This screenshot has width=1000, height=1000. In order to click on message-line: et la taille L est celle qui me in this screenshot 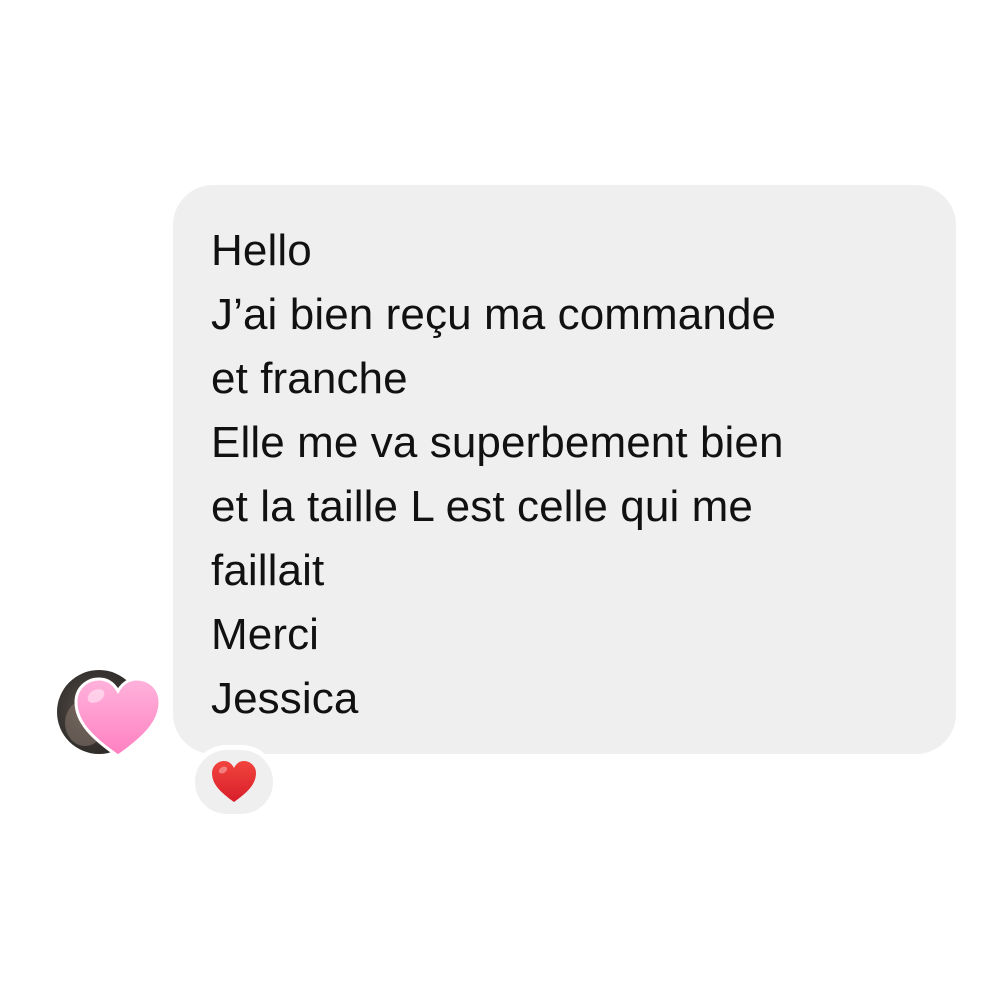, I will do `click(482, 506)`.